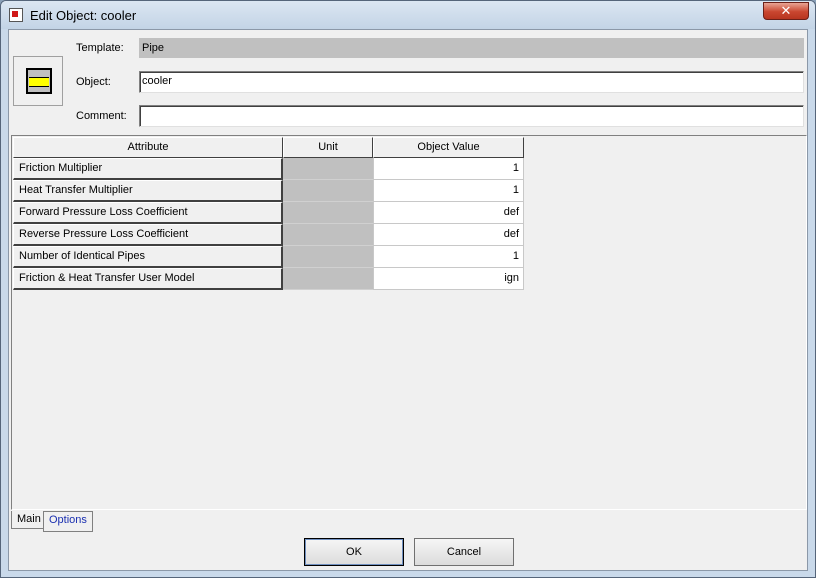 The height and width of the screenshot is (578, 816). Describe the element at coordinates (16, 15) in the screenshot. I see `app-icon` at that location.